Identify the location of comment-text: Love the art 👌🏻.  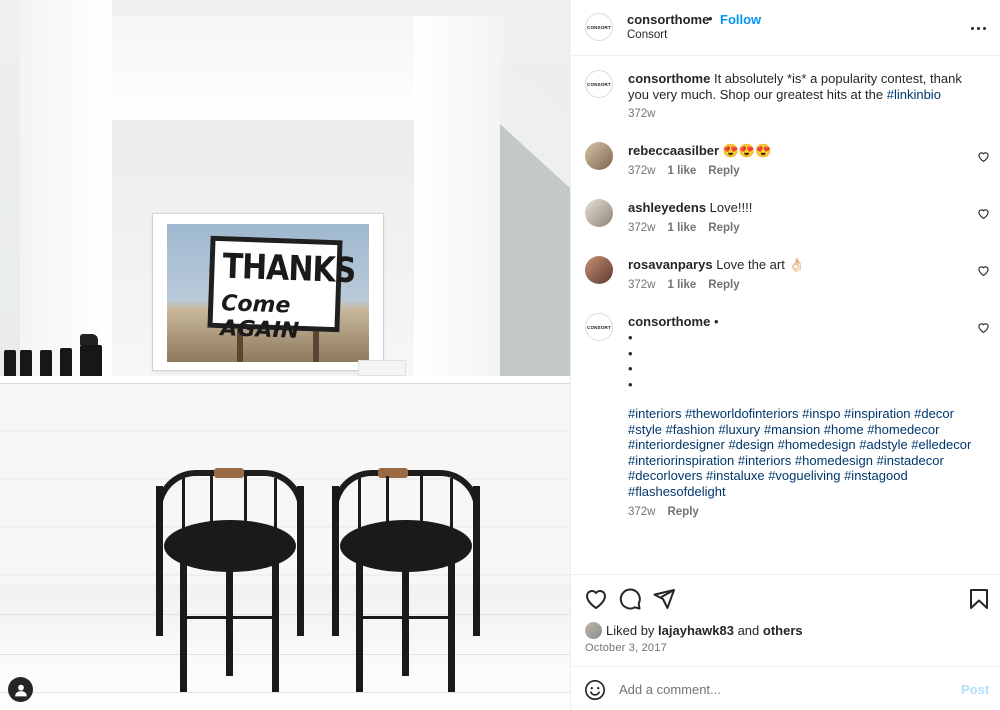
(760, 264).